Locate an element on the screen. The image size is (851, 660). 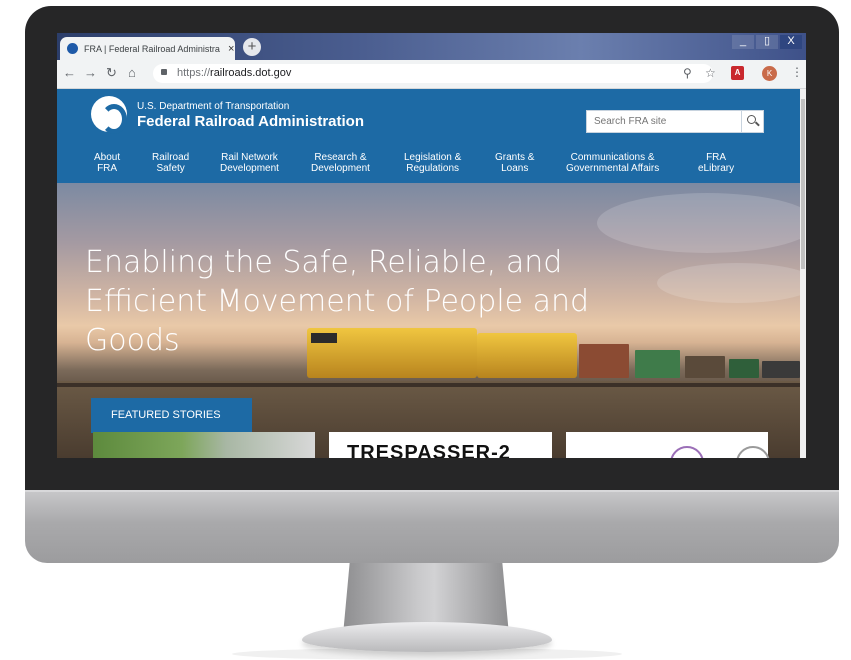
minimize-button: _ is located at coordinates (743, 42).